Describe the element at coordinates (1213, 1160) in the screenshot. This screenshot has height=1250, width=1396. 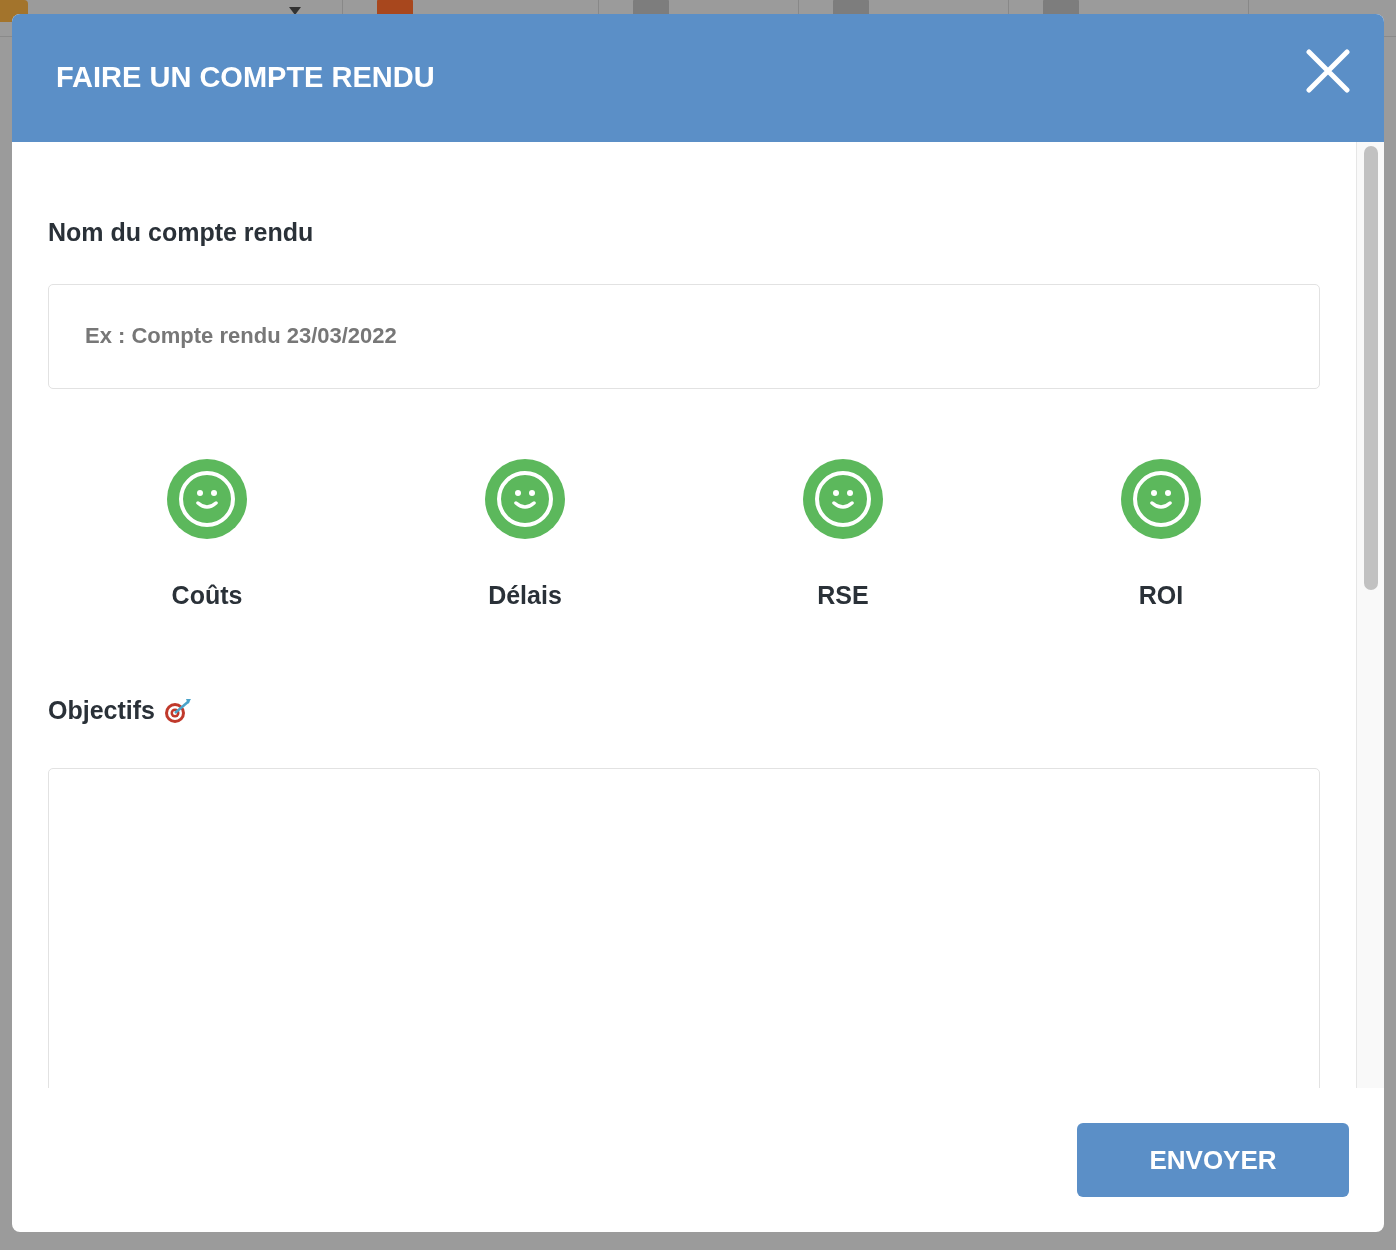
I see `send-button: ENVOYER` at that location.